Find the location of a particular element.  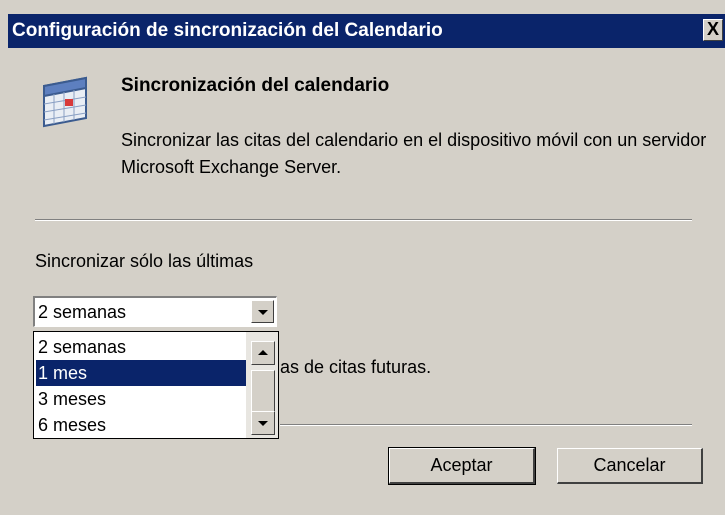

dropdown-scrollbar is located at coordinates (262, 385).